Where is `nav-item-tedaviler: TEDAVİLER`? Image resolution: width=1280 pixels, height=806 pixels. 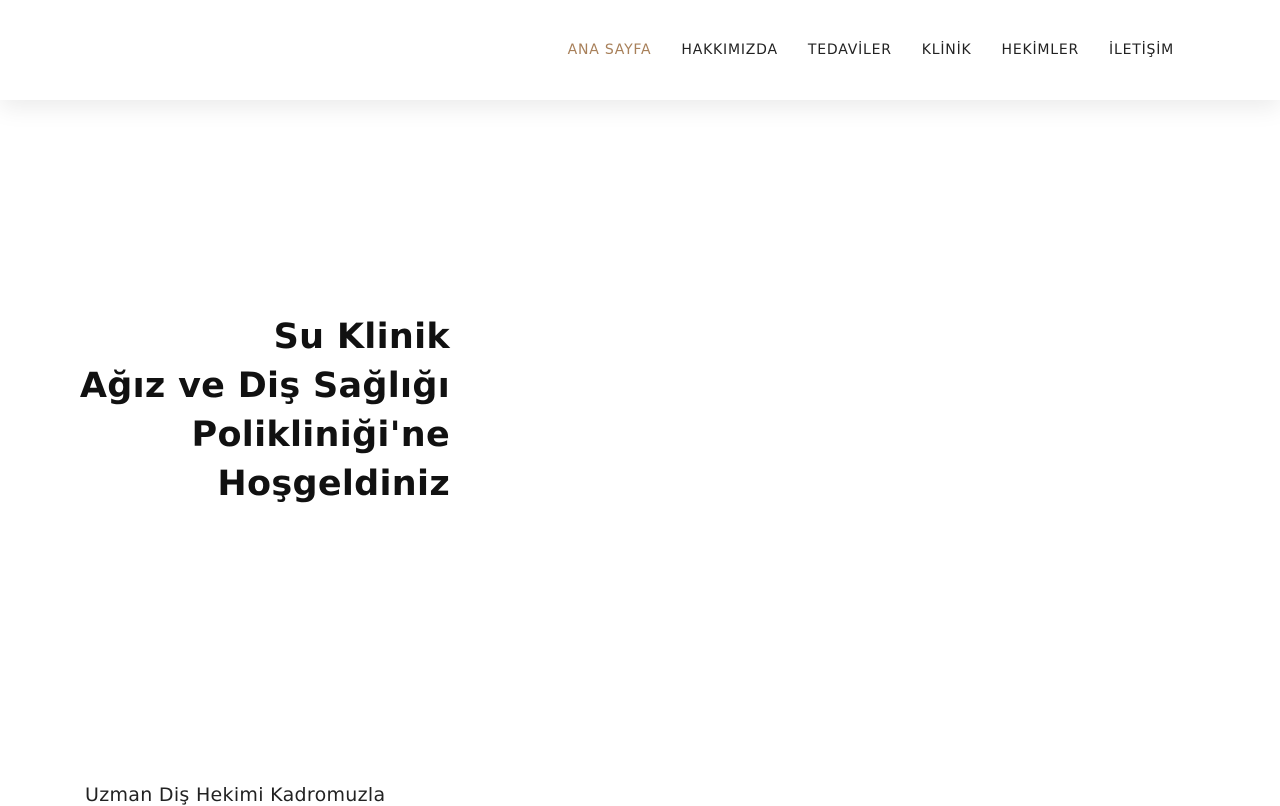
nav-item-tedaviler: TEDAVİLER is located at coordinates (850, 50).